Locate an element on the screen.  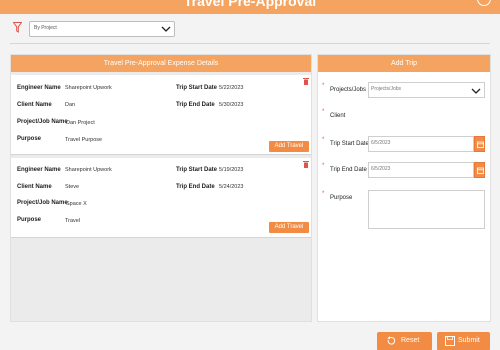
end-date-value: 5/24/2023 is located at coordinates (231, 187).